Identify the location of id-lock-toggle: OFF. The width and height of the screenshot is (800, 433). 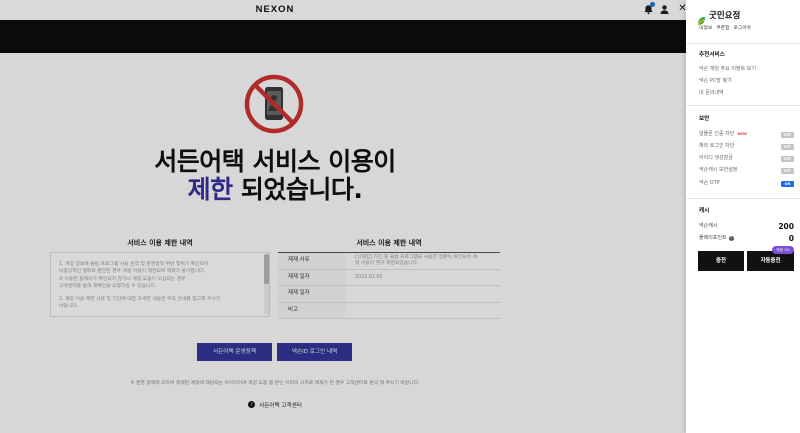
(787, 158).